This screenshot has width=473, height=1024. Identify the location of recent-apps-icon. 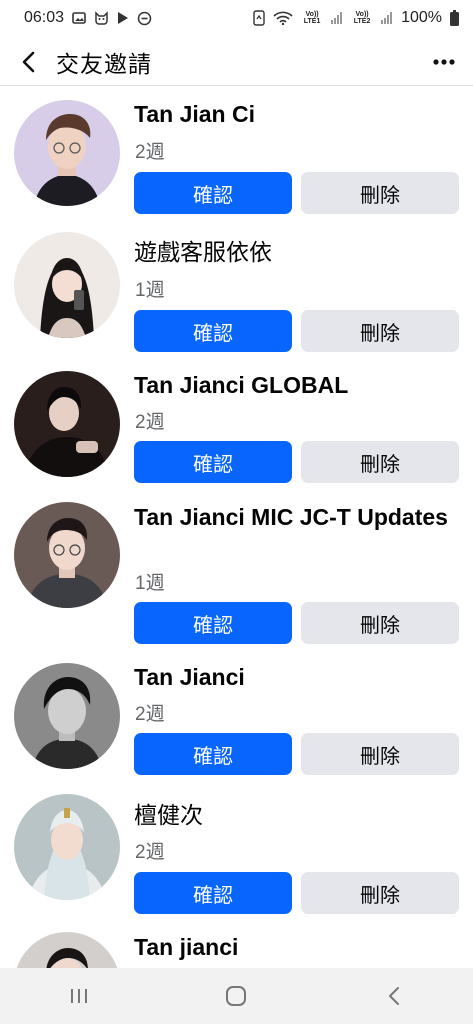
(78, 996).